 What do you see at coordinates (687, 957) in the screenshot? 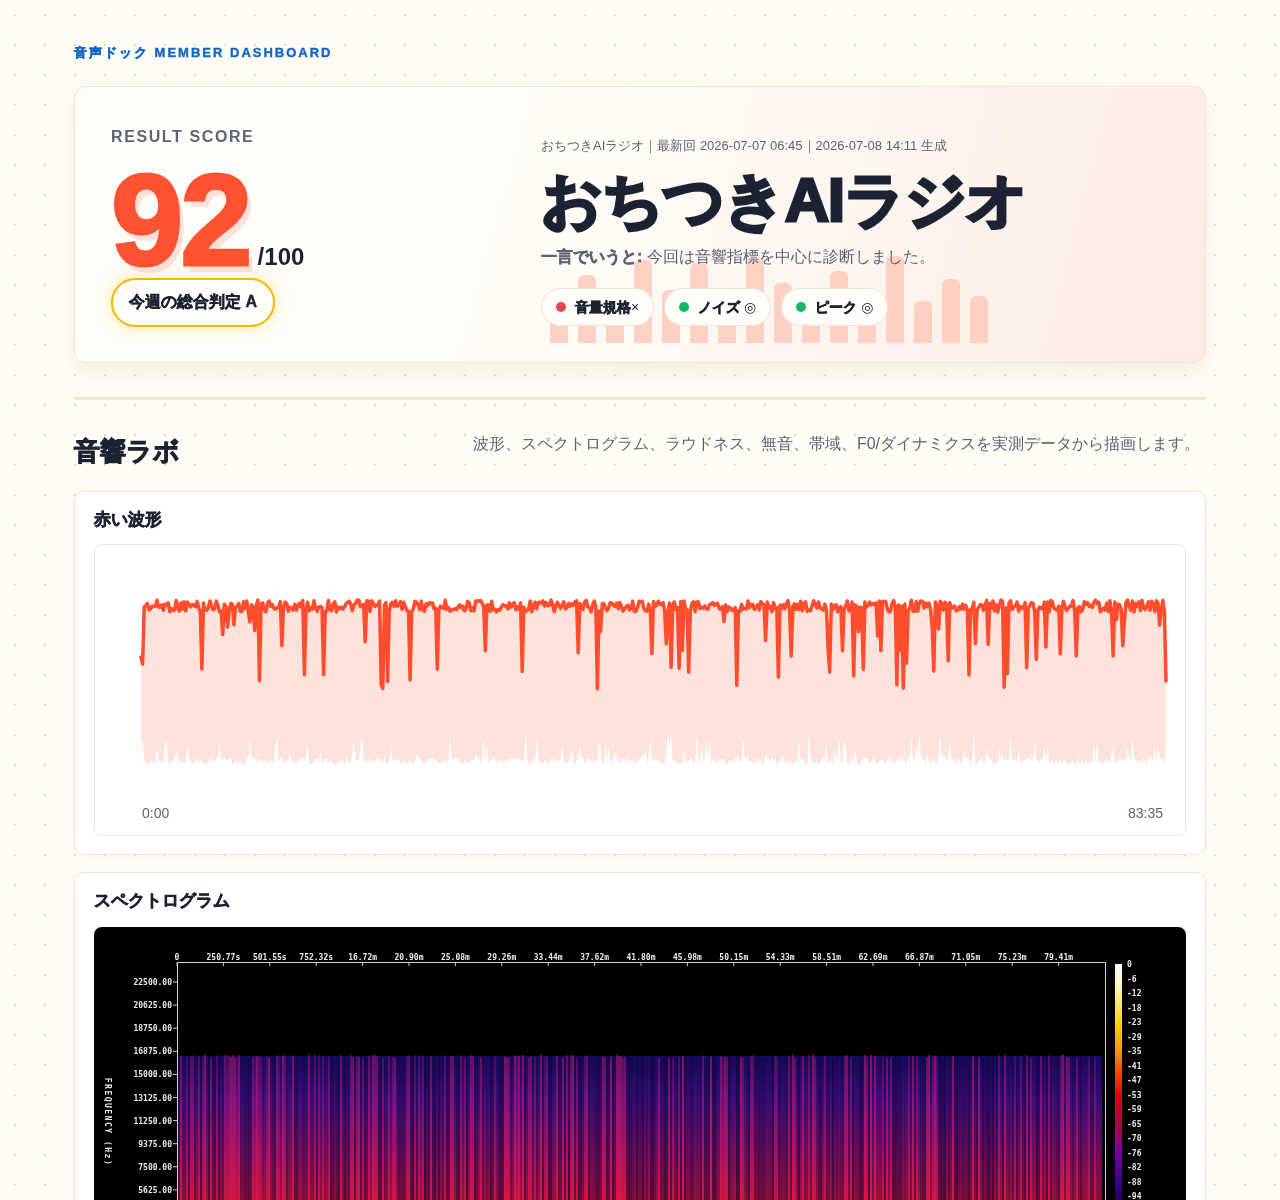
I see `time-tick-label: 45.98m` at bounding box center [687, 957].